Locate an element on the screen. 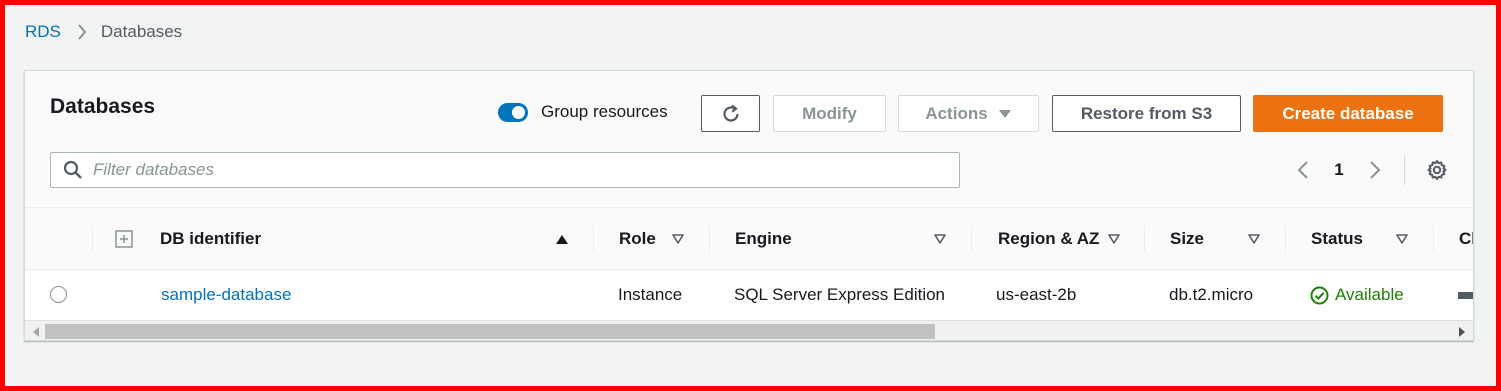 The height and width of the screenshot is (391, 1501). status-text: Available is located at coordinates (1369, 294).